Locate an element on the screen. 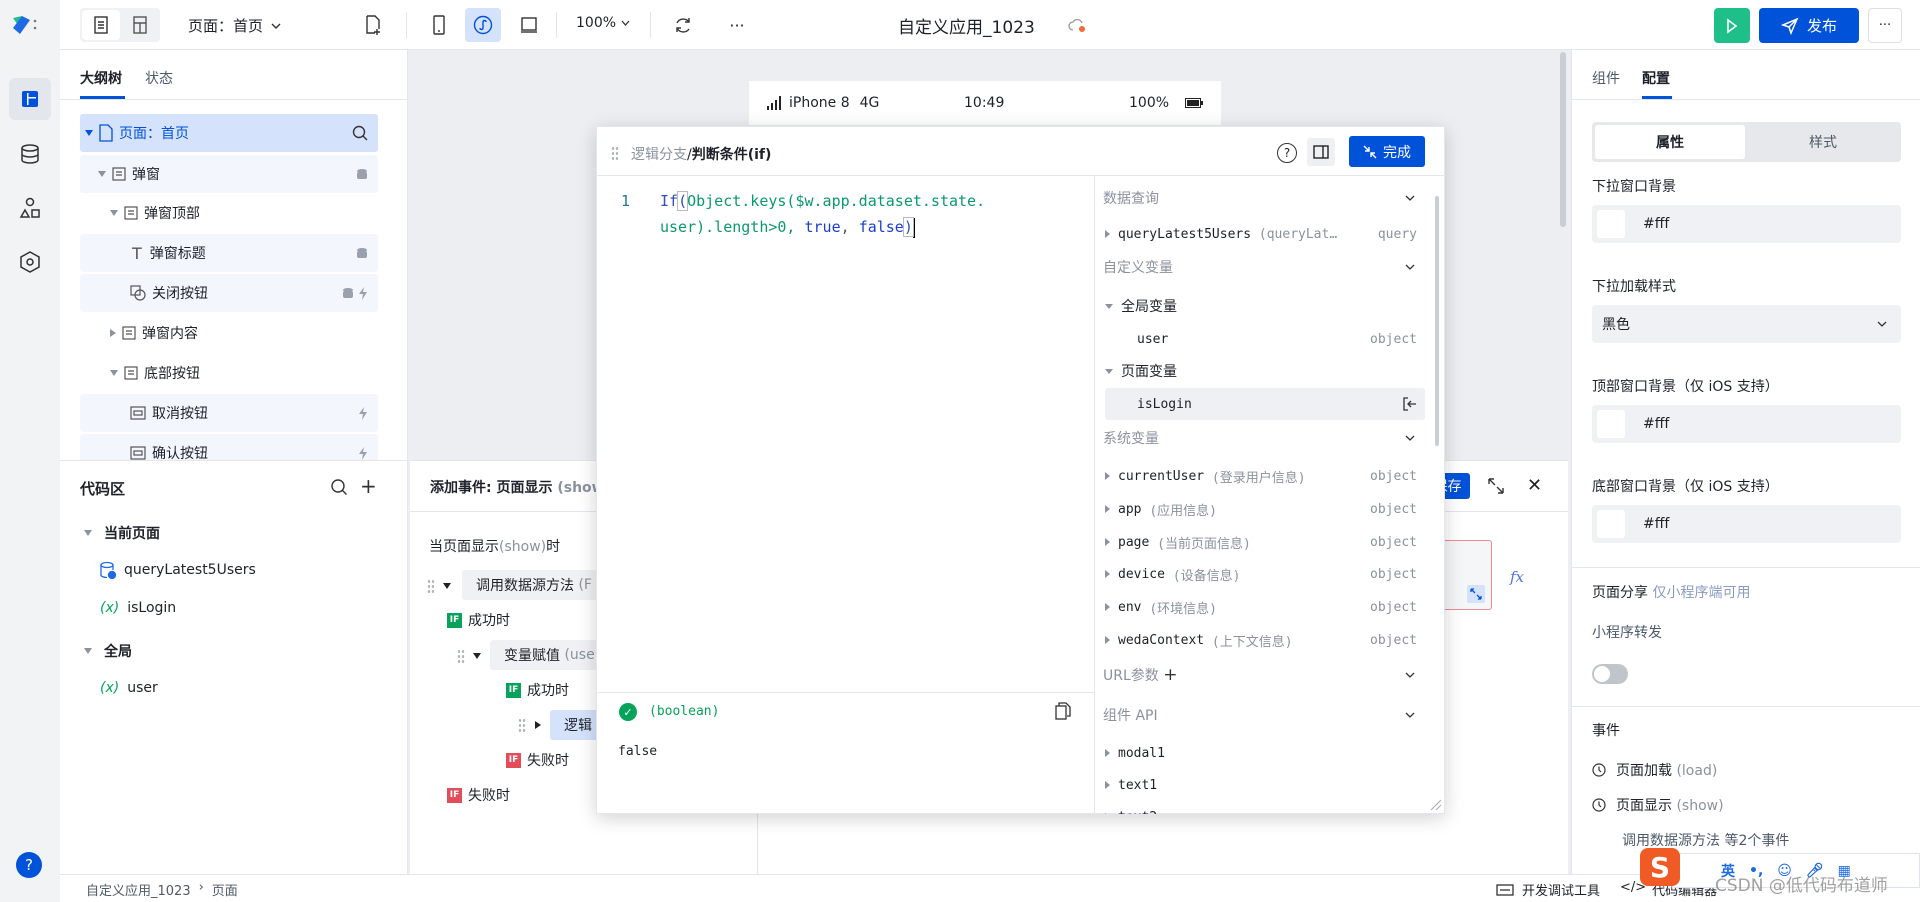 The height and width of the screenshot is (902, 1920). fx-icon: fx is located at coordinates (1517, 577).